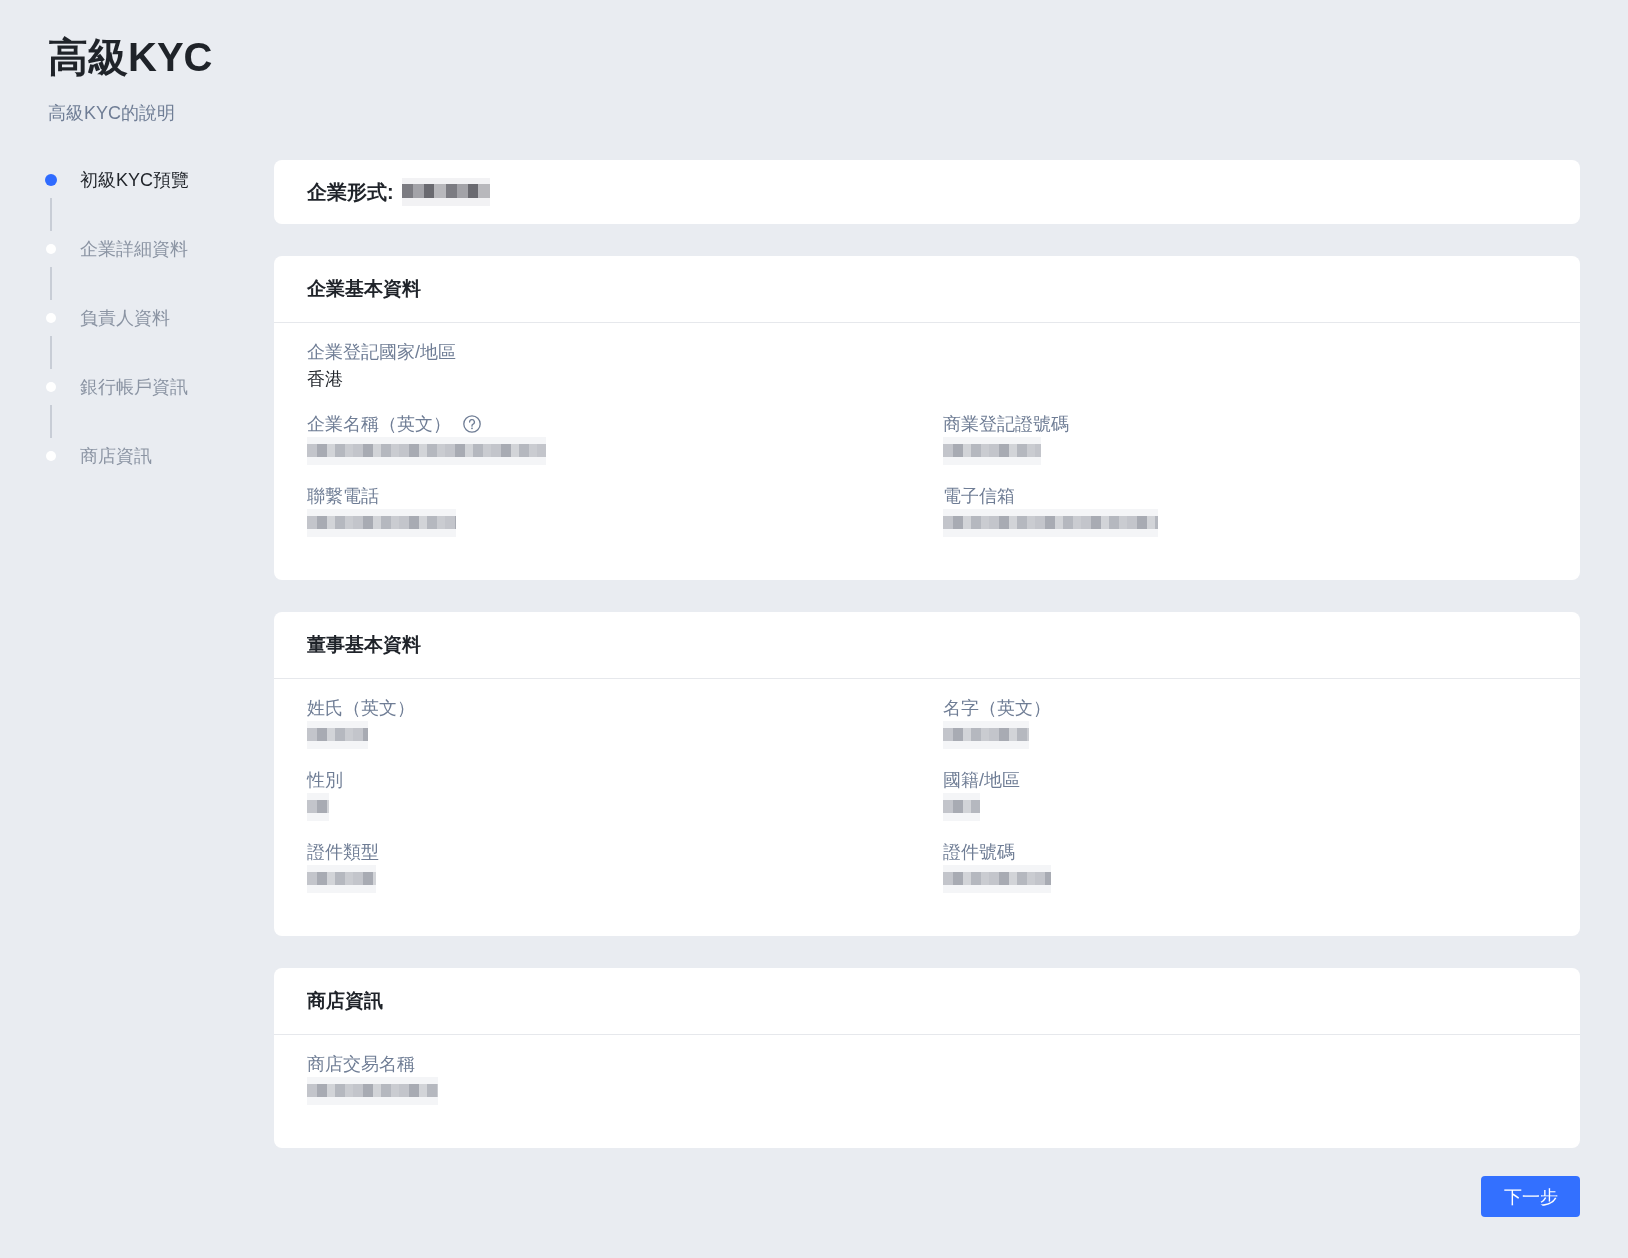 This screenshot has width=1628, height=1258. Describe the element at coordinates (379, 424) in the screenshot. I see `field-label: 企業名稱（英文）` at that location.